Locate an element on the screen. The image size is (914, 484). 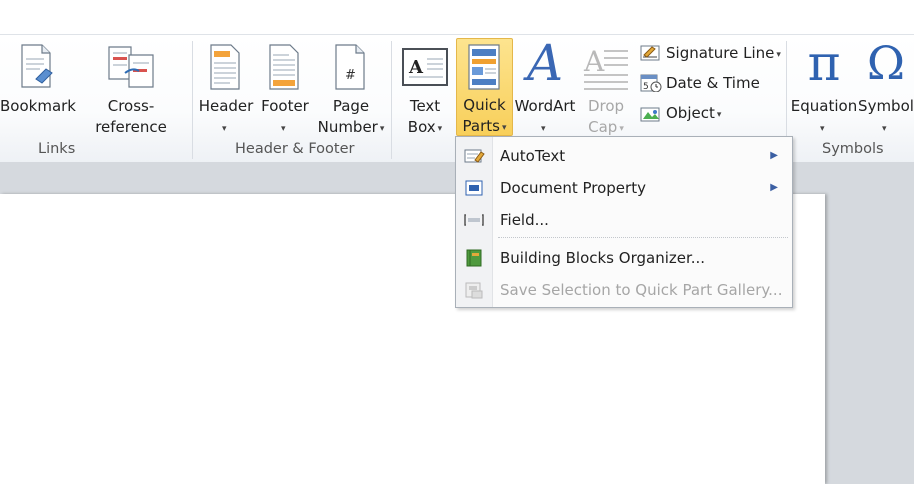
text-box-label-text: Box is located at coordinates (421, 127).